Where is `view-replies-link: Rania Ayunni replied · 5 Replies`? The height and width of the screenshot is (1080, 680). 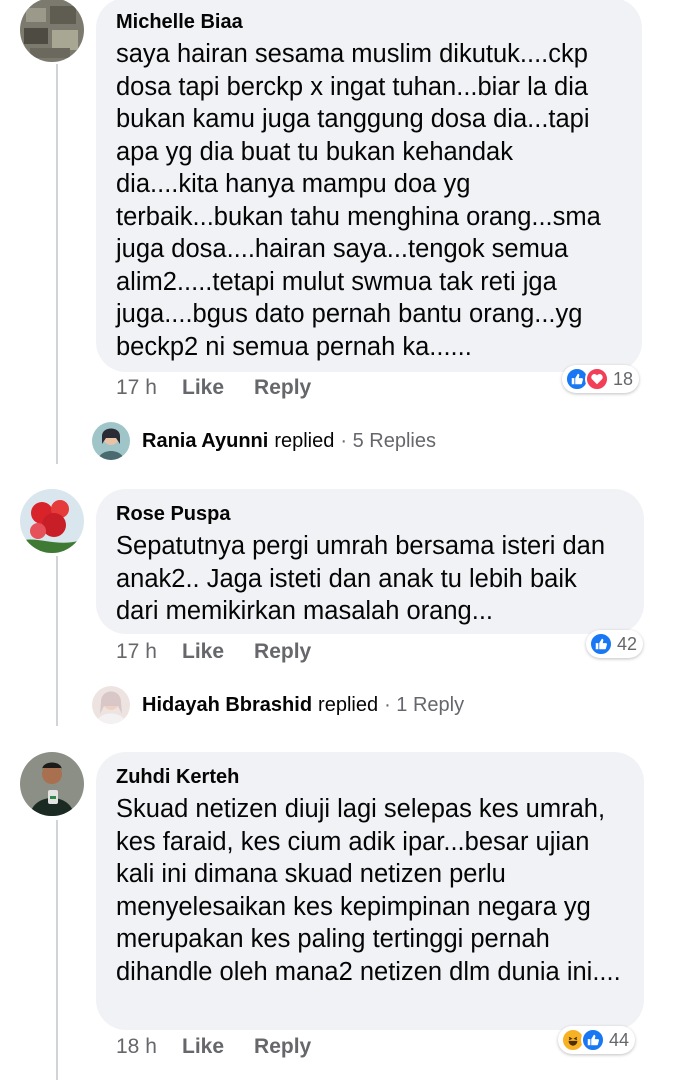
view-replies-link: Rania Ayunni replied · 5 Replies is located at coordinates (264, 441).